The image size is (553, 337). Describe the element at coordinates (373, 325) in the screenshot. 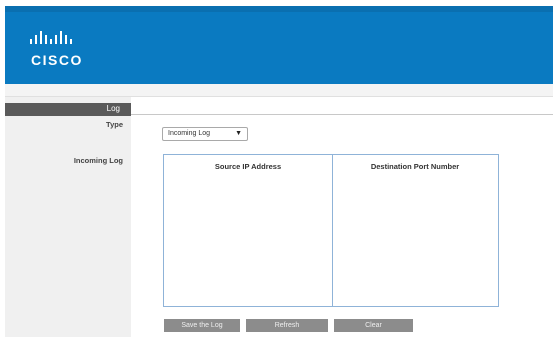

I see `clear-button: Clear` at that location.